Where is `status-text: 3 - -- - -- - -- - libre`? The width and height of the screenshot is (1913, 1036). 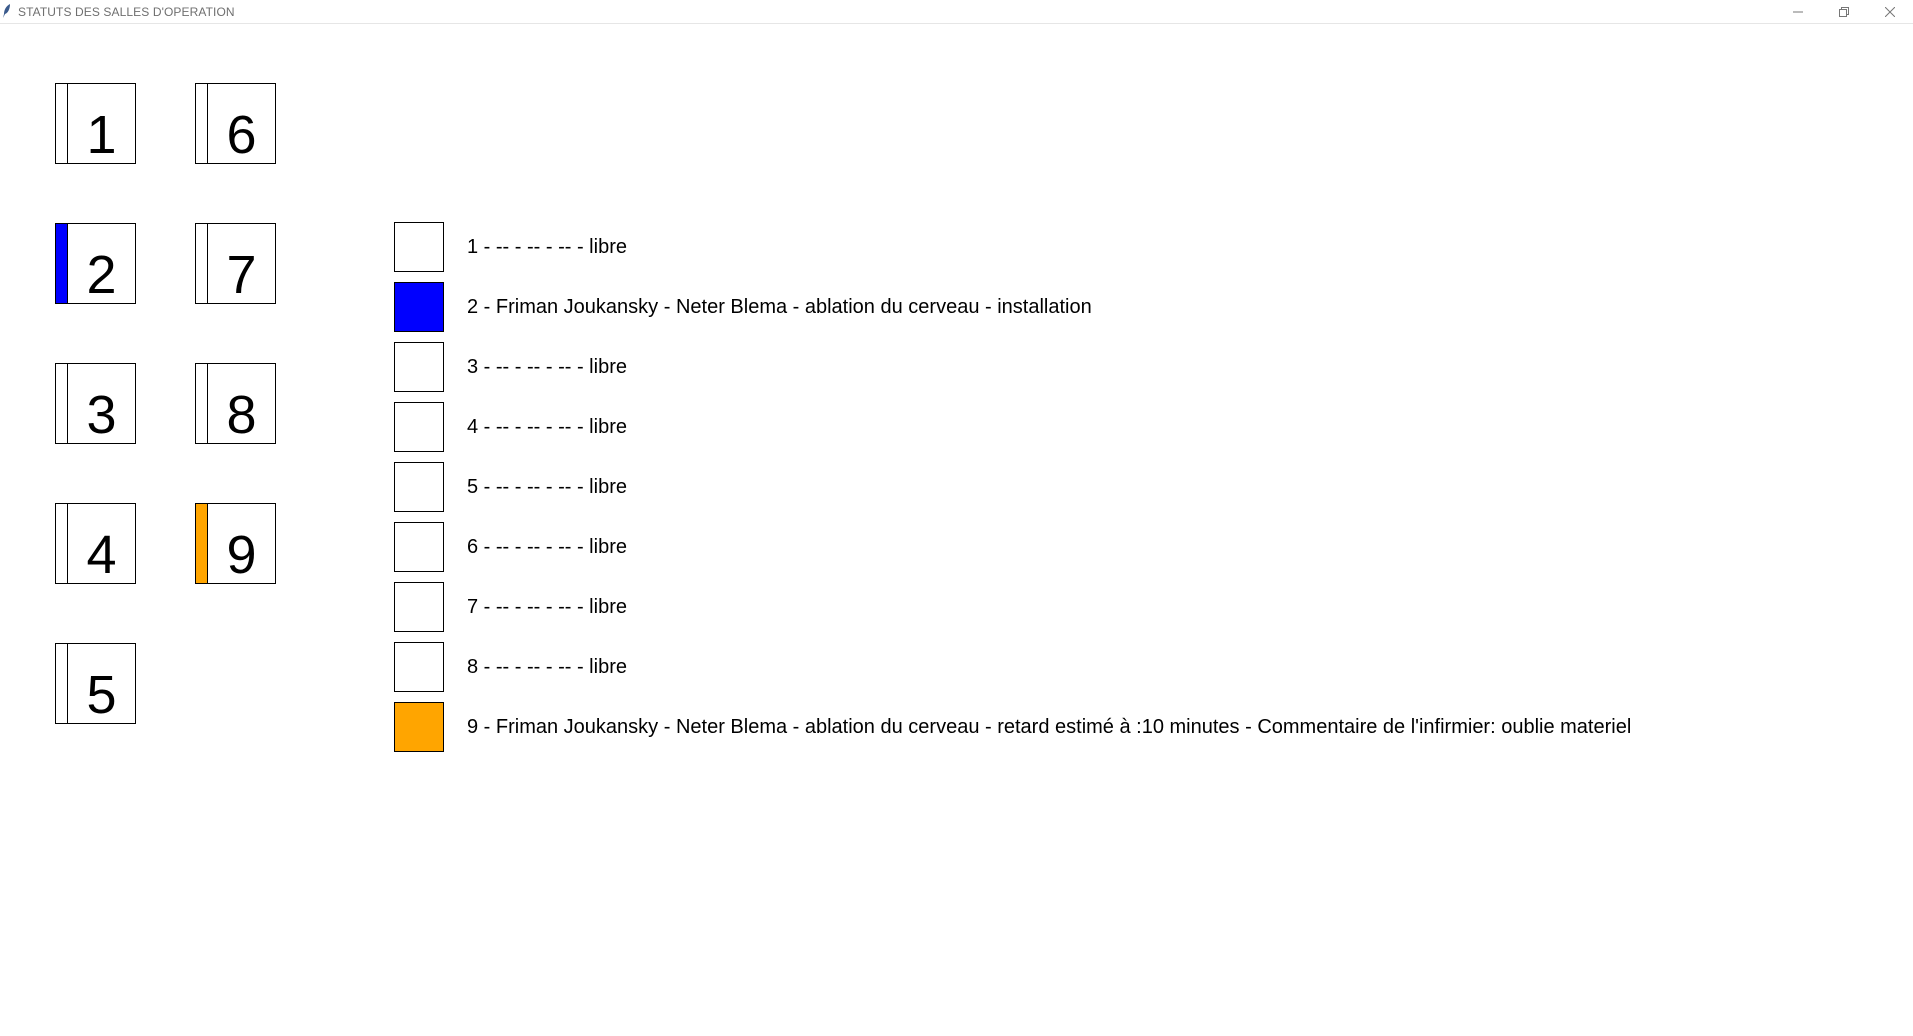
status-text: 3 - -- - -- - -- - libre is located at coordinates (547, 367).